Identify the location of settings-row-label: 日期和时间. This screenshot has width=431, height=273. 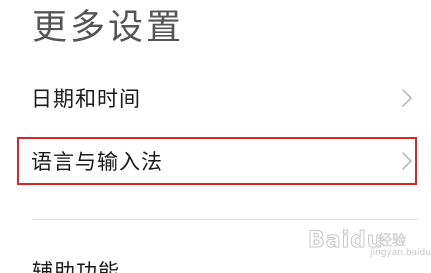
(86, 99).